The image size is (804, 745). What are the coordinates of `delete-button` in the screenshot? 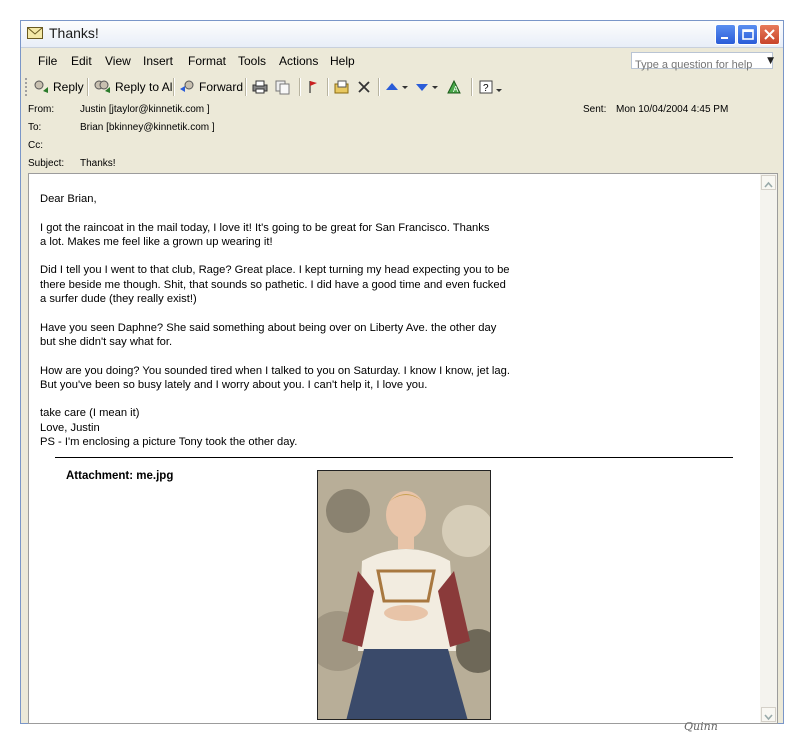 It's located at (365, 87).